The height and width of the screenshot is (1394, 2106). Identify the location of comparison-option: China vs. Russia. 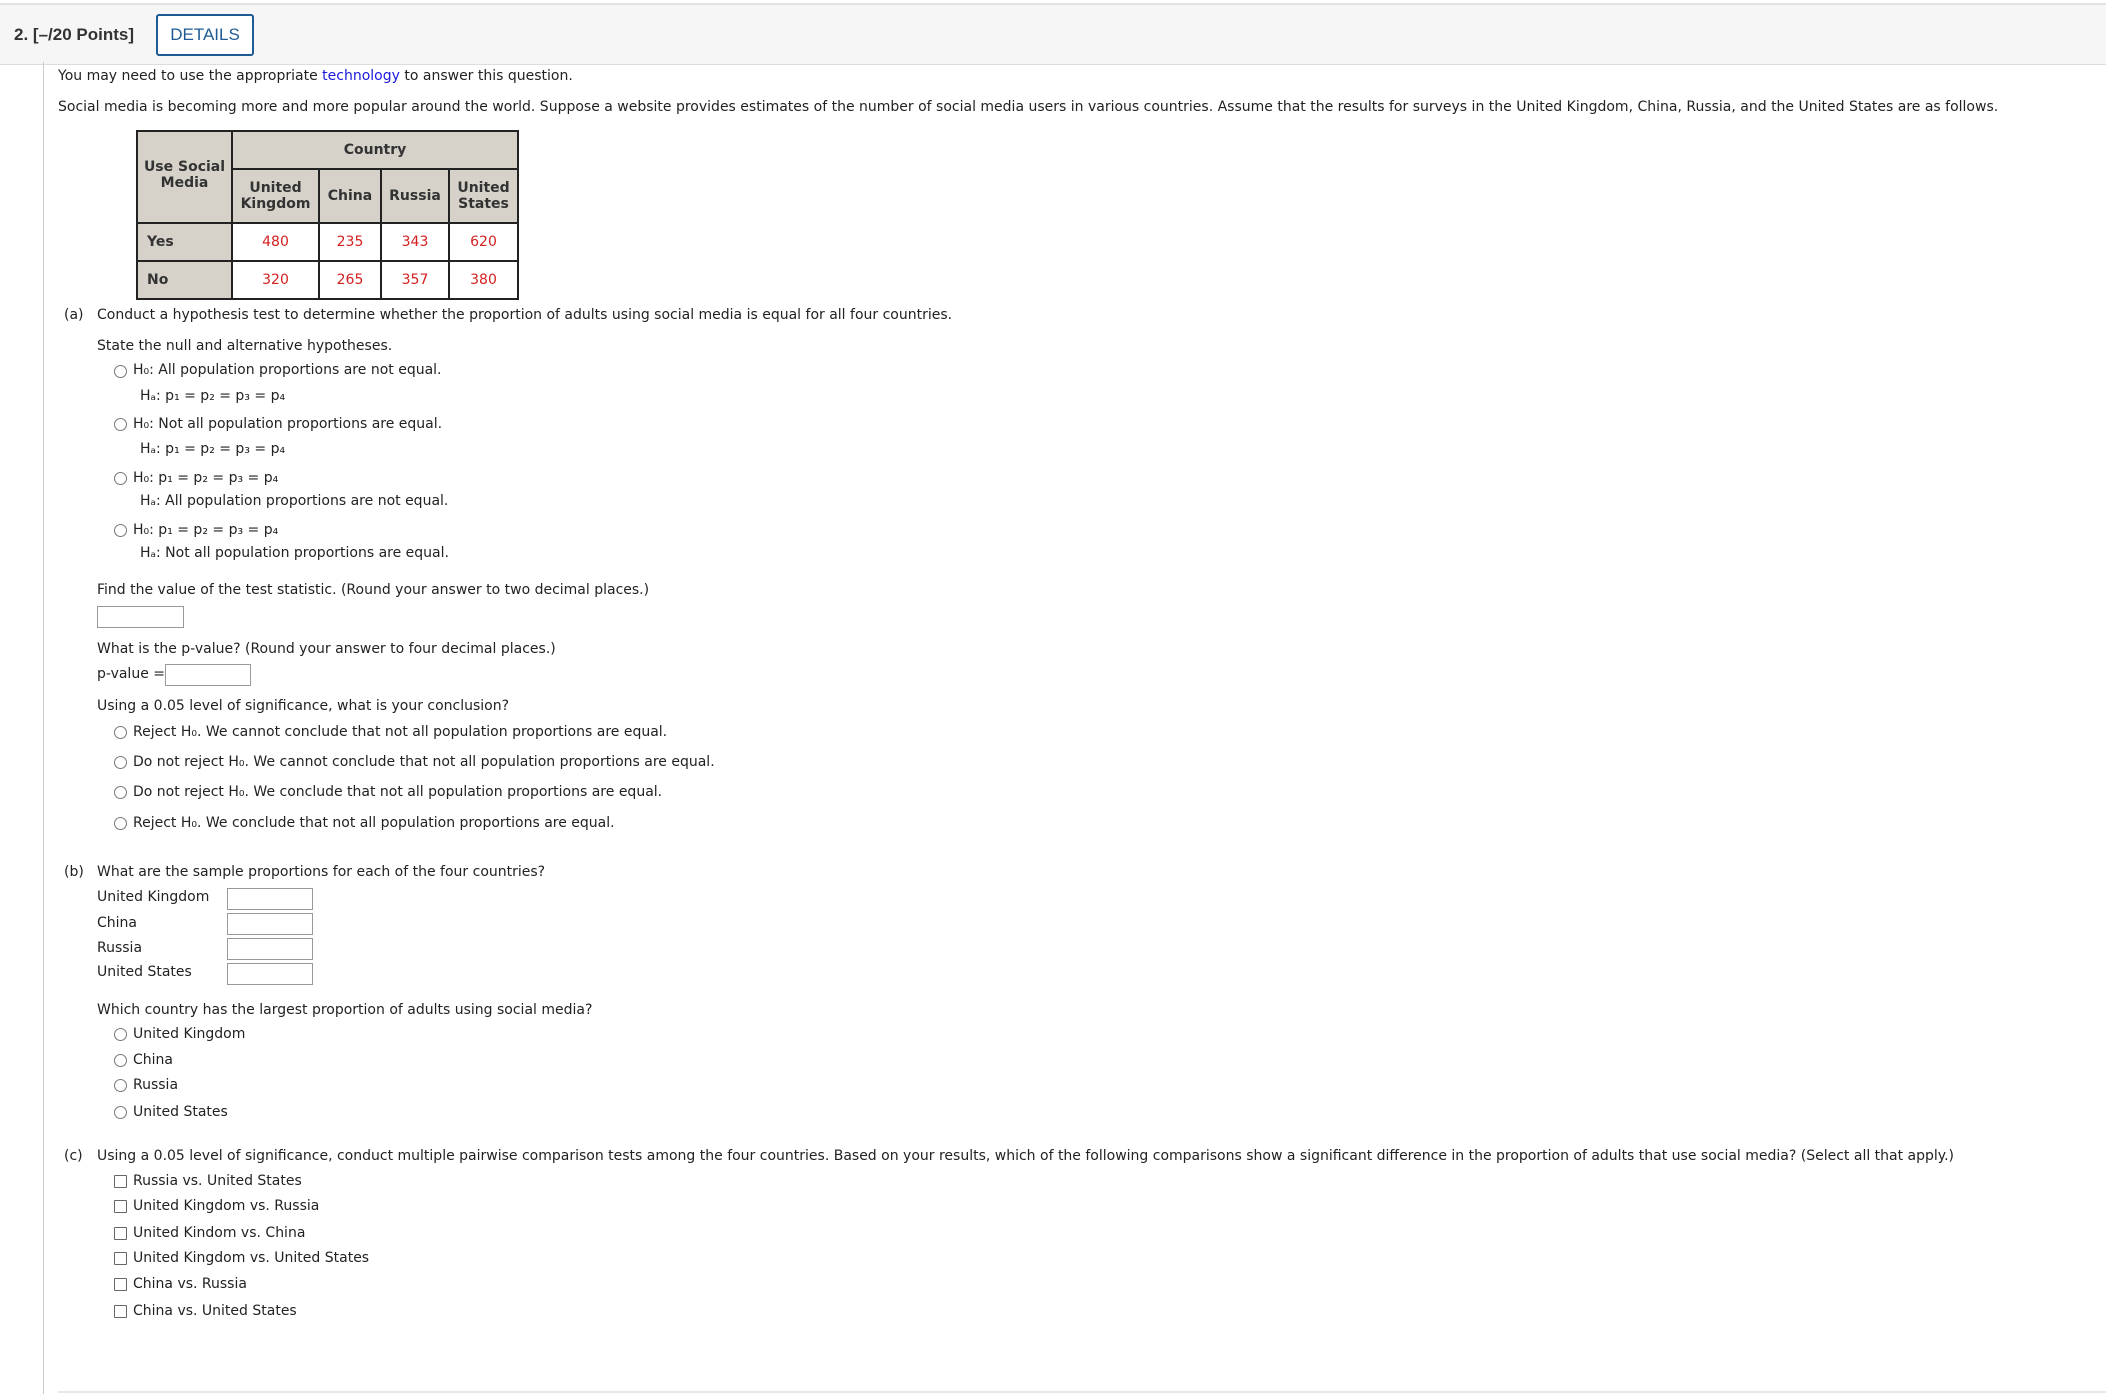
(190, 1284).